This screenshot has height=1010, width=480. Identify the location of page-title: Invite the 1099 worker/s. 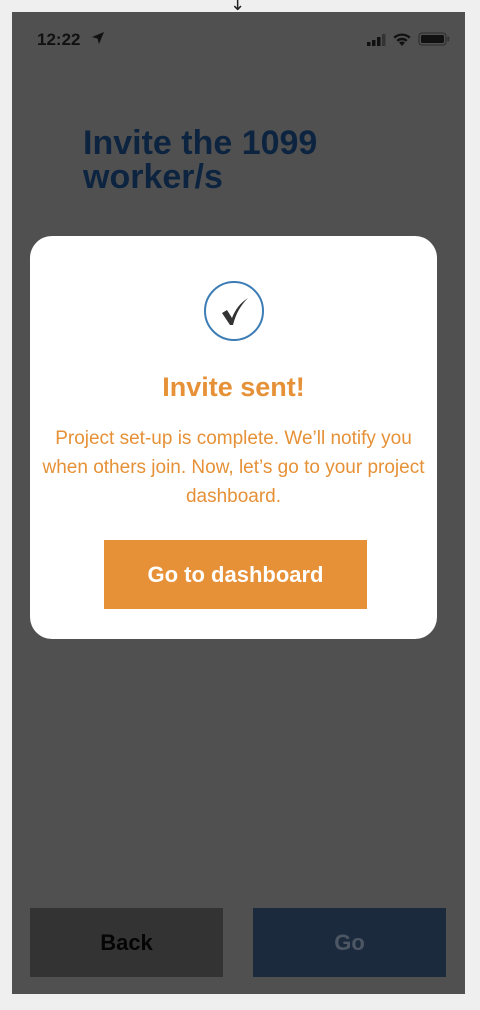
(200, 160).